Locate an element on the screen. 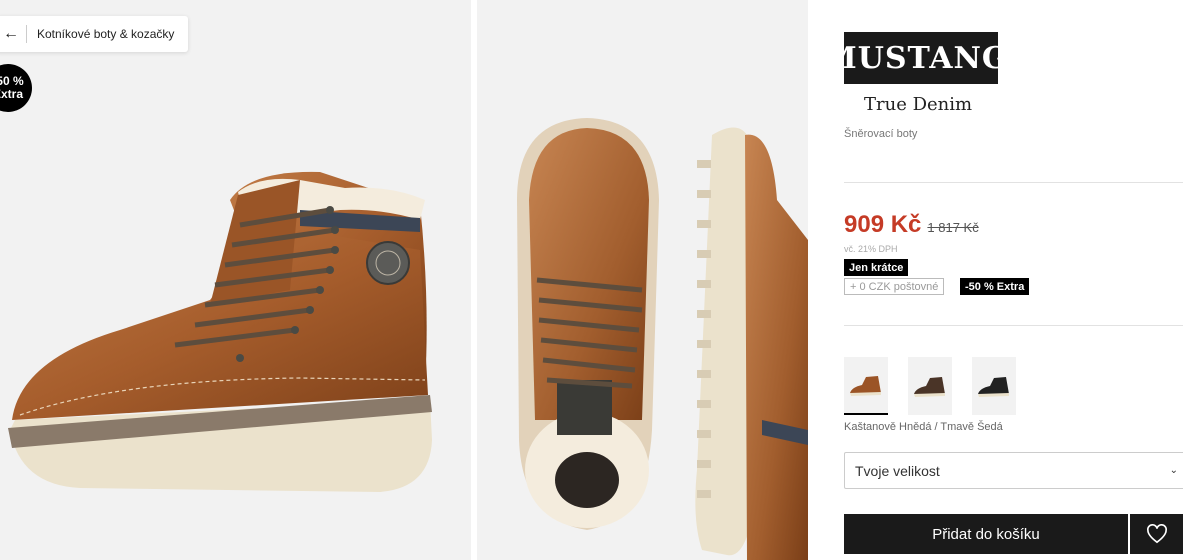 This screenshot has height=560, width=1183. price-row: 909 Kč 1 817 Kč is located at coordinates (911, 225).